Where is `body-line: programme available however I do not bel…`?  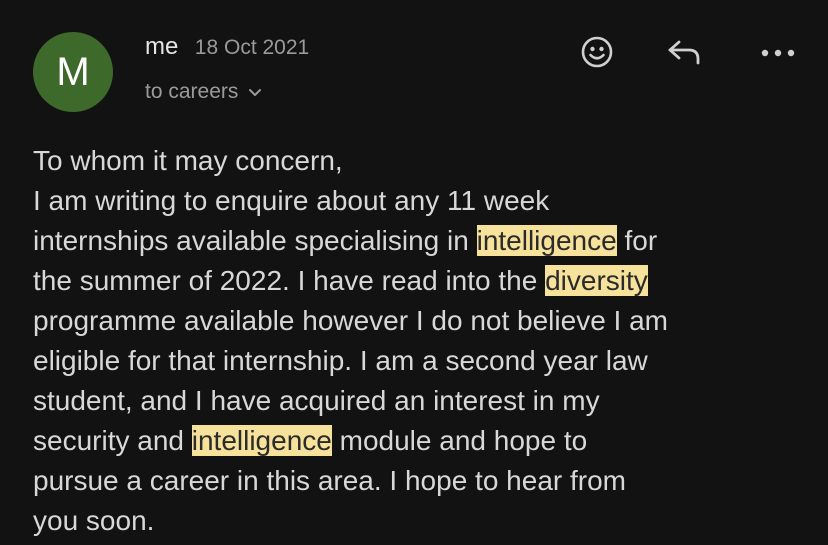
body-line: programme available however I do not bel… is located at coordinates (351, 320).